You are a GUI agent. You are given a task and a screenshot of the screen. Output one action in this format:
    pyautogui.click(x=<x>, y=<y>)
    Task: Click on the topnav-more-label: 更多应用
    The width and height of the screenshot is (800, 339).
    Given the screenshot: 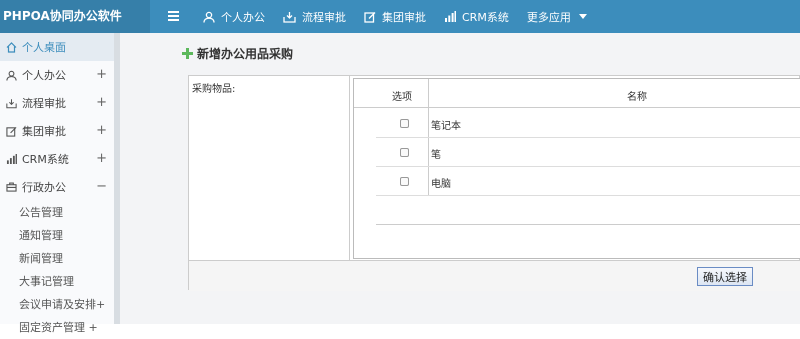 What is the action you would take?
    pyautogui.click(x=548, y=17)
    